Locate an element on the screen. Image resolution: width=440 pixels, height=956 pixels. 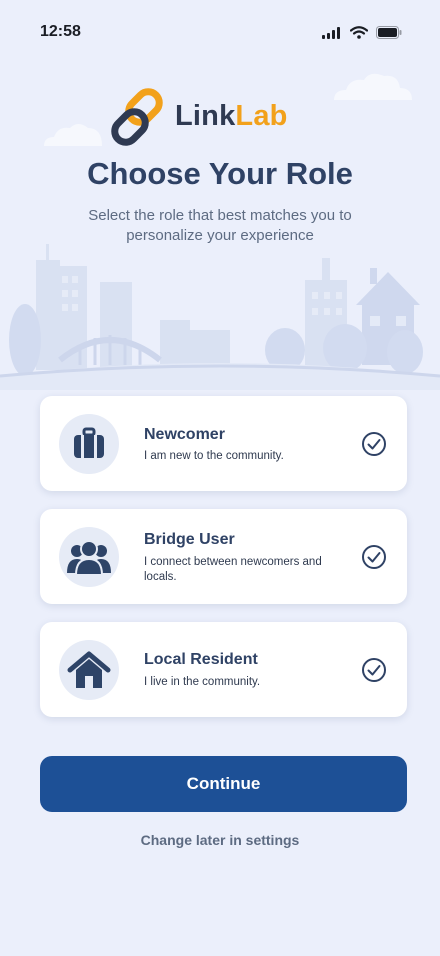
house-icon is located at coordinates (89, 669).